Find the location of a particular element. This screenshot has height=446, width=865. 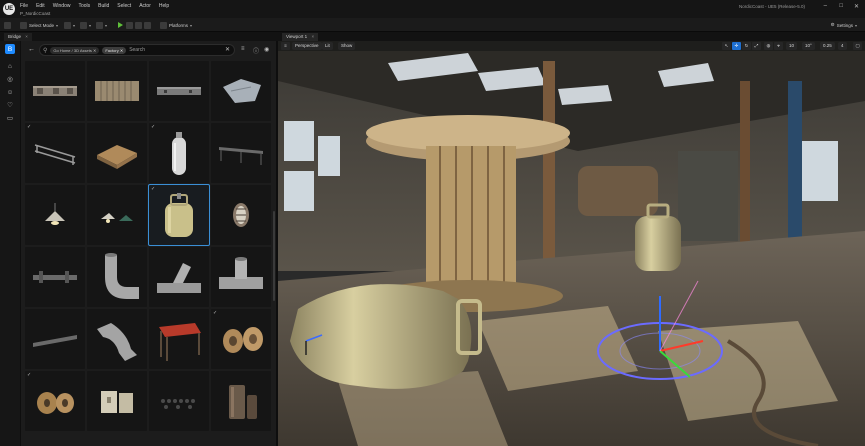

clapper-icon is located at coordinates (99, 25).